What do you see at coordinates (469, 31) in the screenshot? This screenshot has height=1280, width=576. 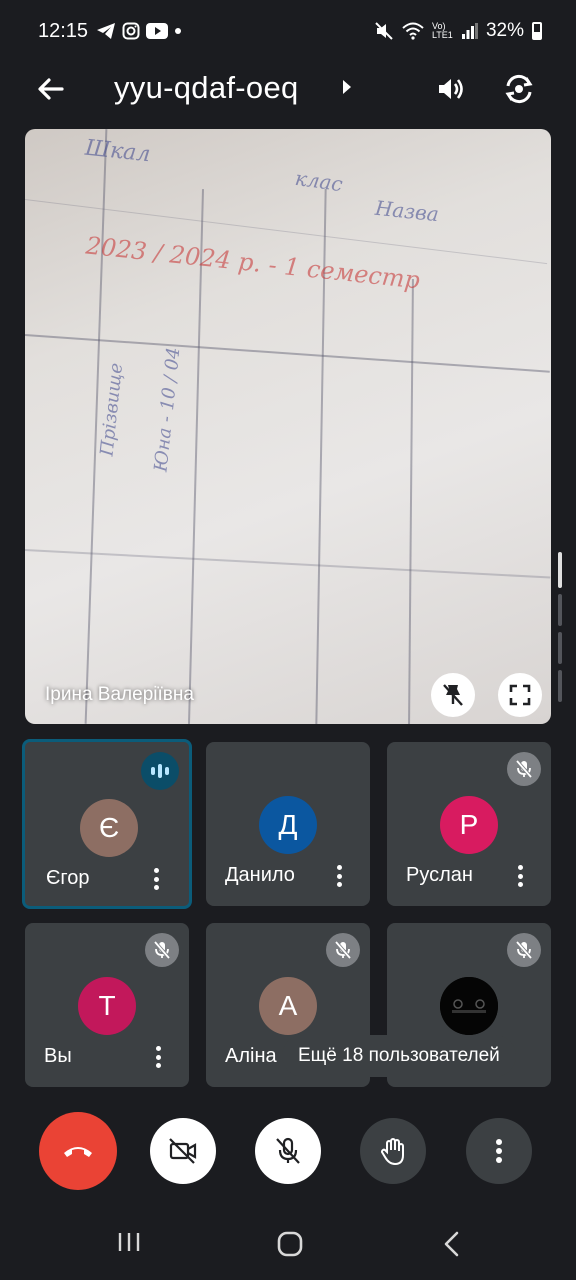 I see `signal-icon` at bounding box center [469, 31].